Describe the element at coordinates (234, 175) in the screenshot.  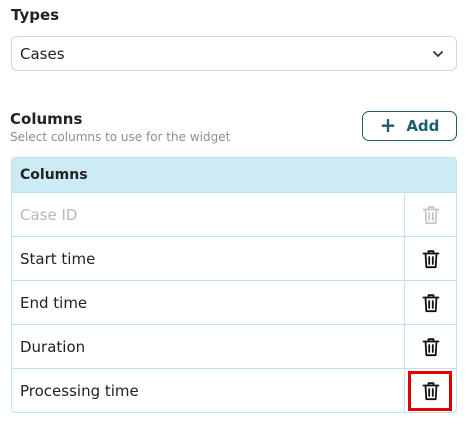
I see `columns-table-header: Columns` at that location.